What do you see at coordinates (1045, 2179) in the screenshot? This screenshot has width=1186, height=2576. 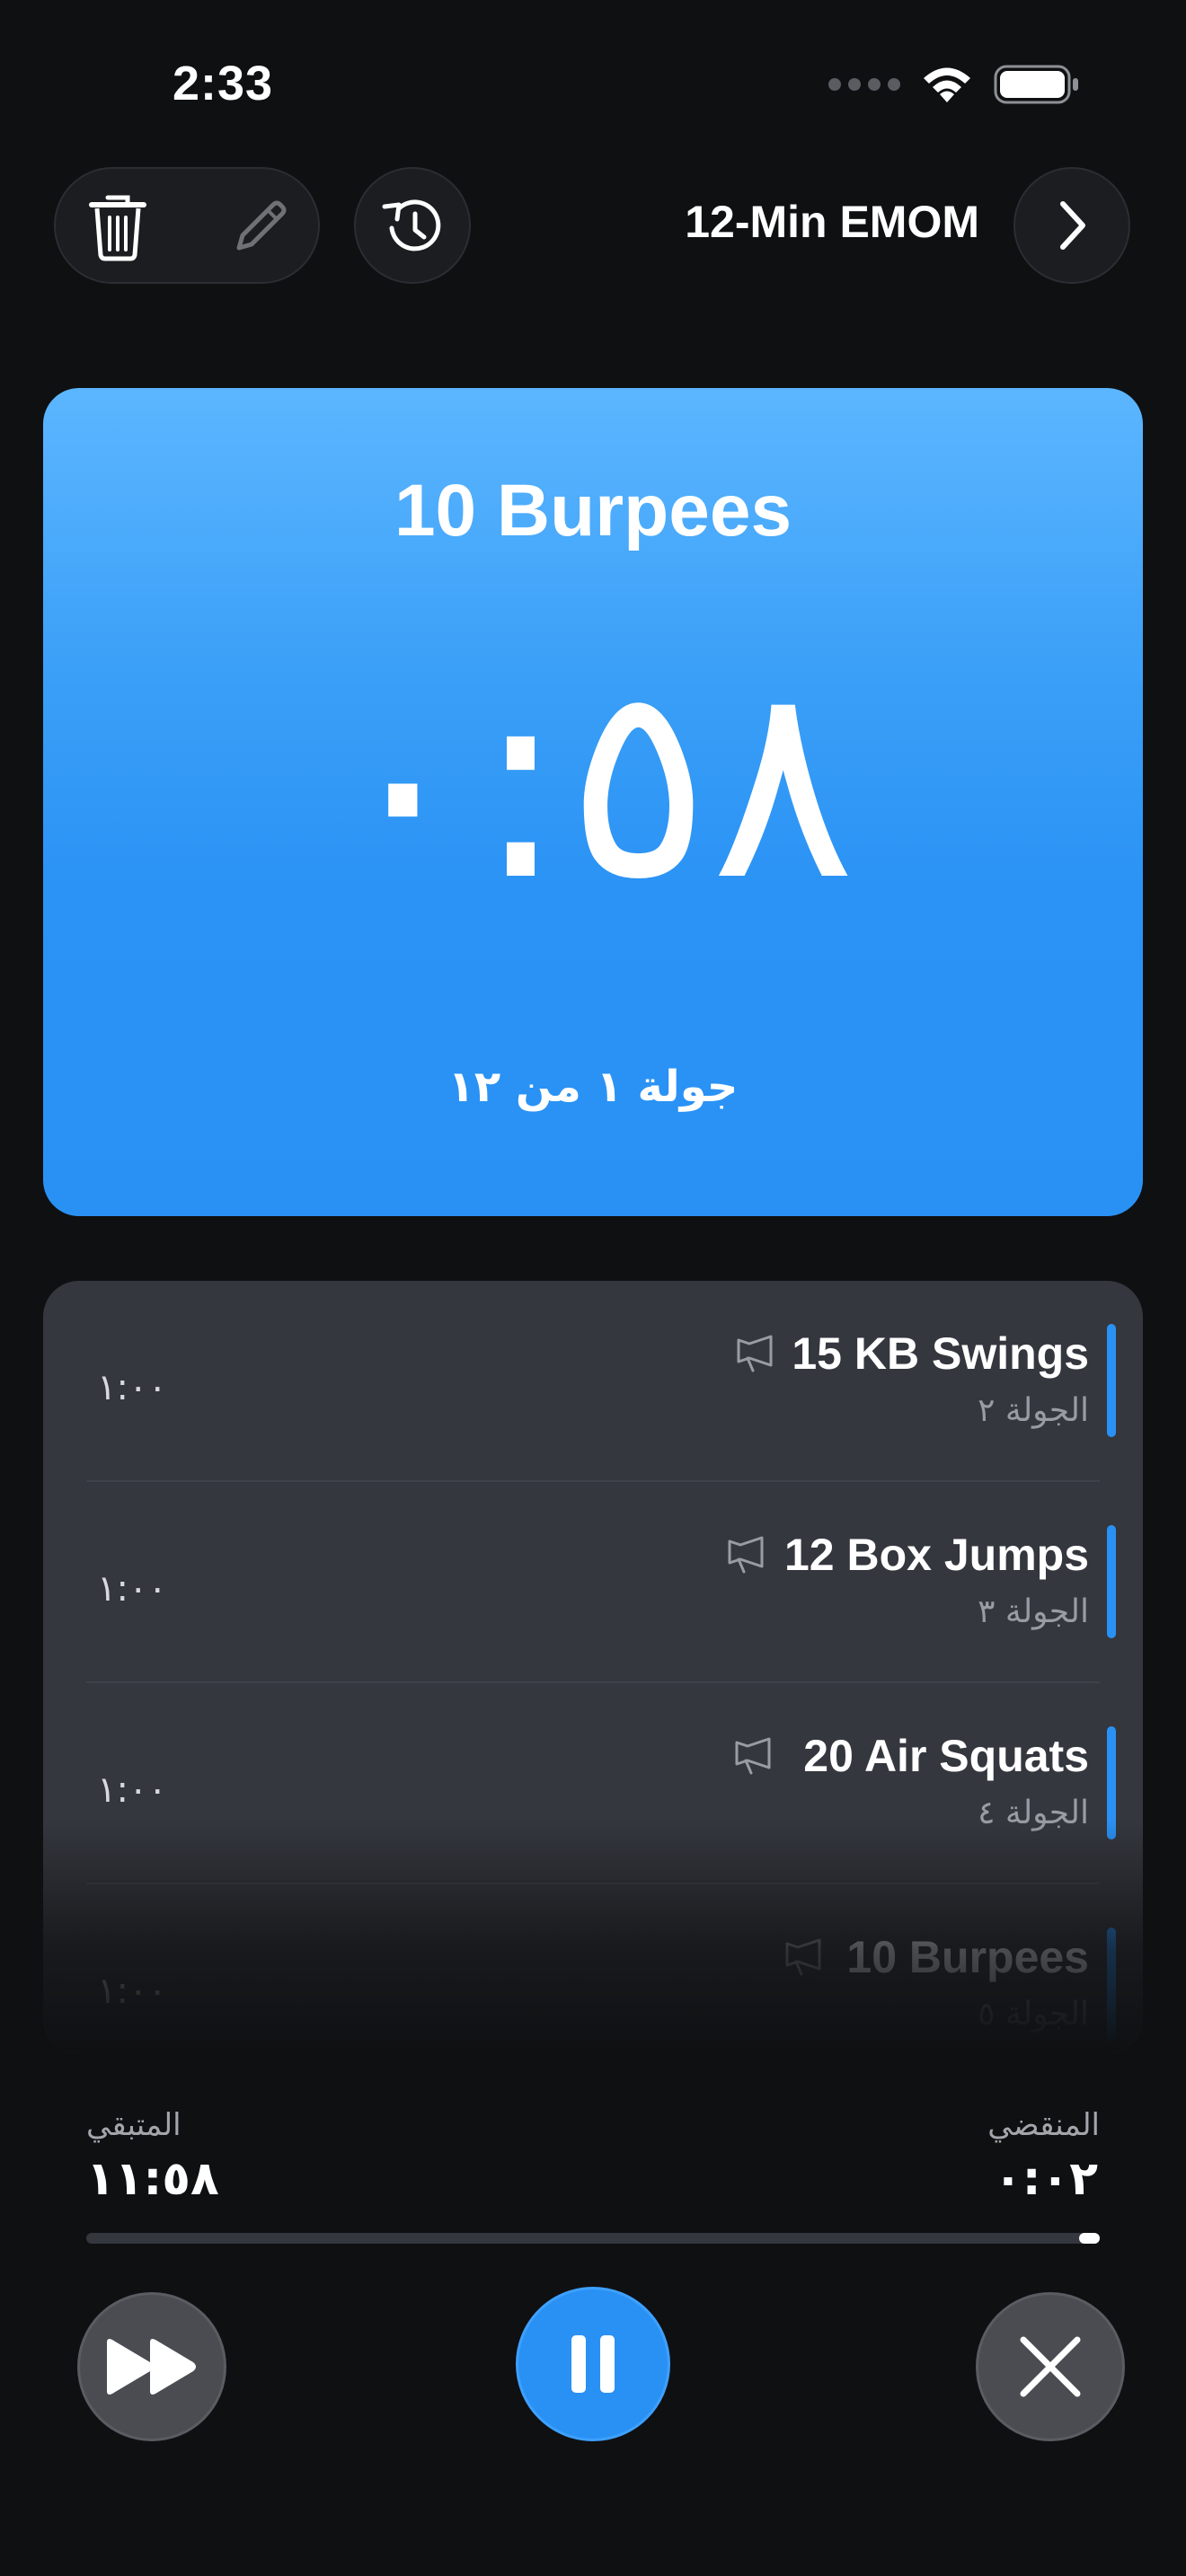 I see `elapsed-time: ٠:٠٢` at bounding box center [1045, 2179].